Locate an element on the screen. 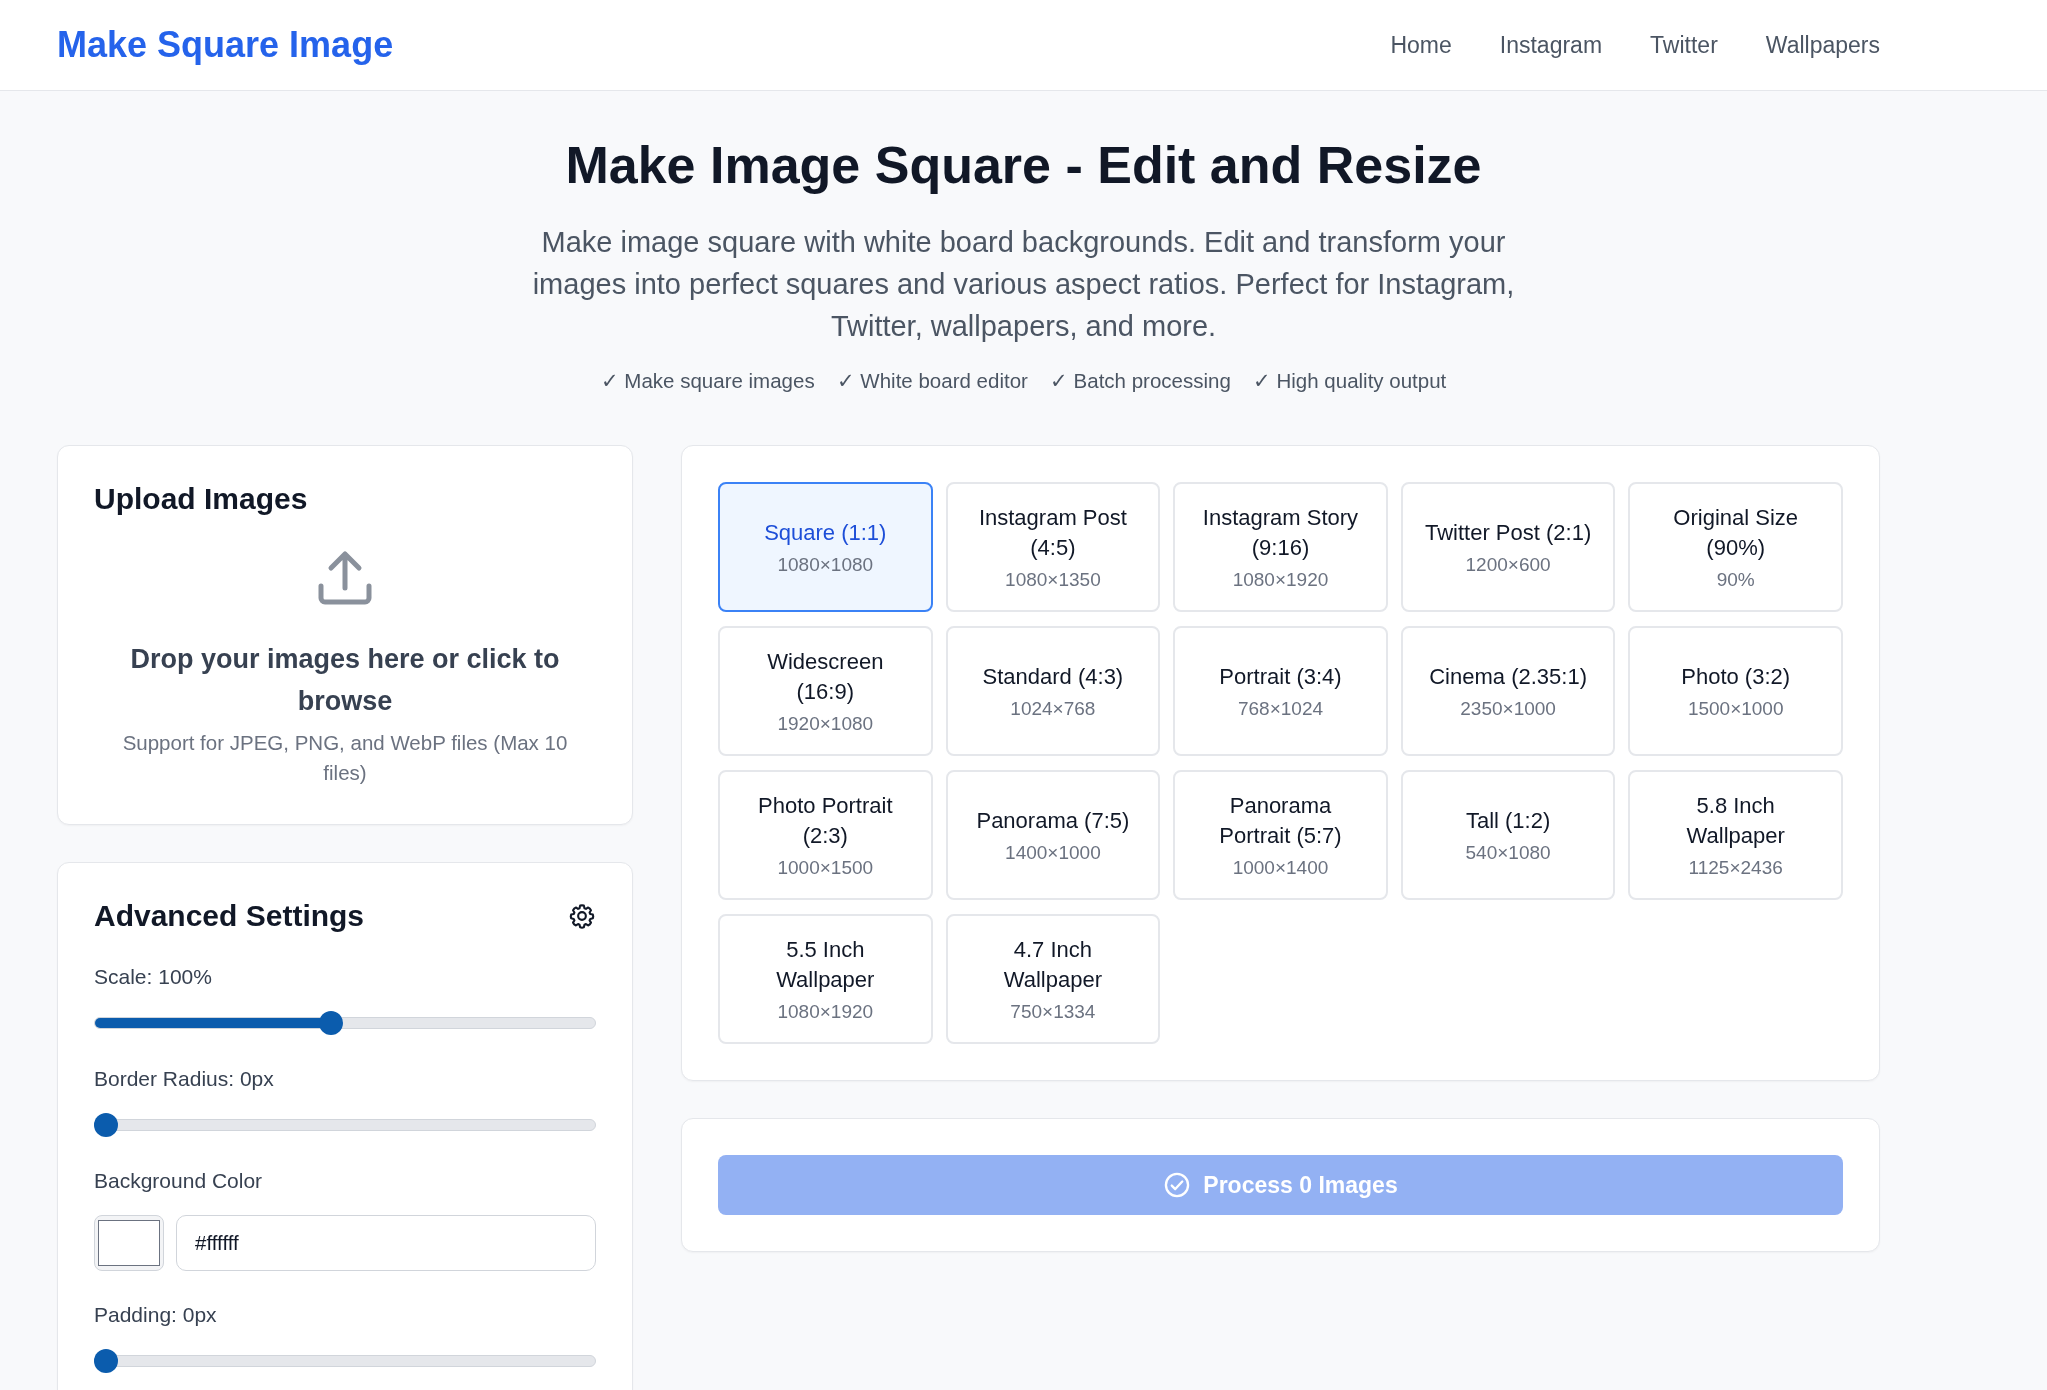 This screenshot has width=2047, height=1390. setting-label: Background Color is located at coordinates (179, 1181).